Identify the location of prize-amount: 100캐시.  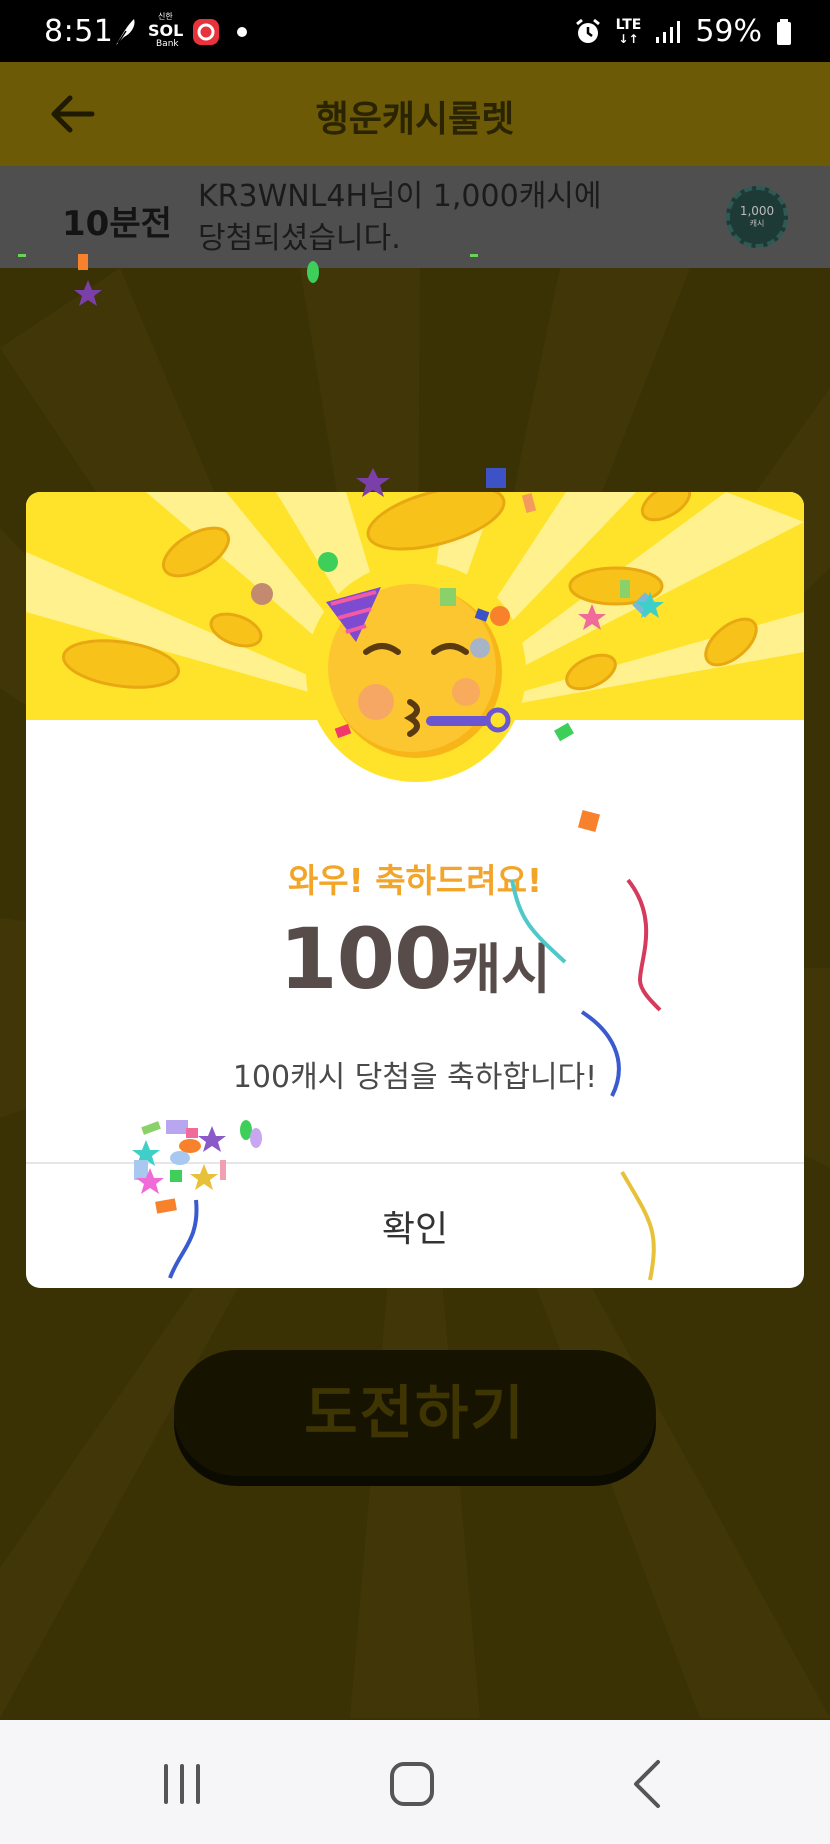
(415, 959).